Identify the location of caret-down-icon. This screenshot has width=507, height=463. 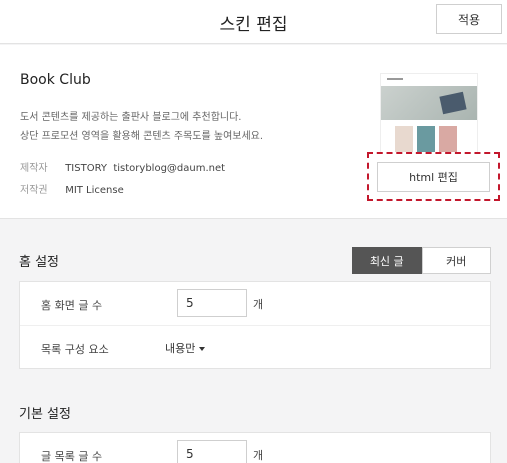
(202, 348).